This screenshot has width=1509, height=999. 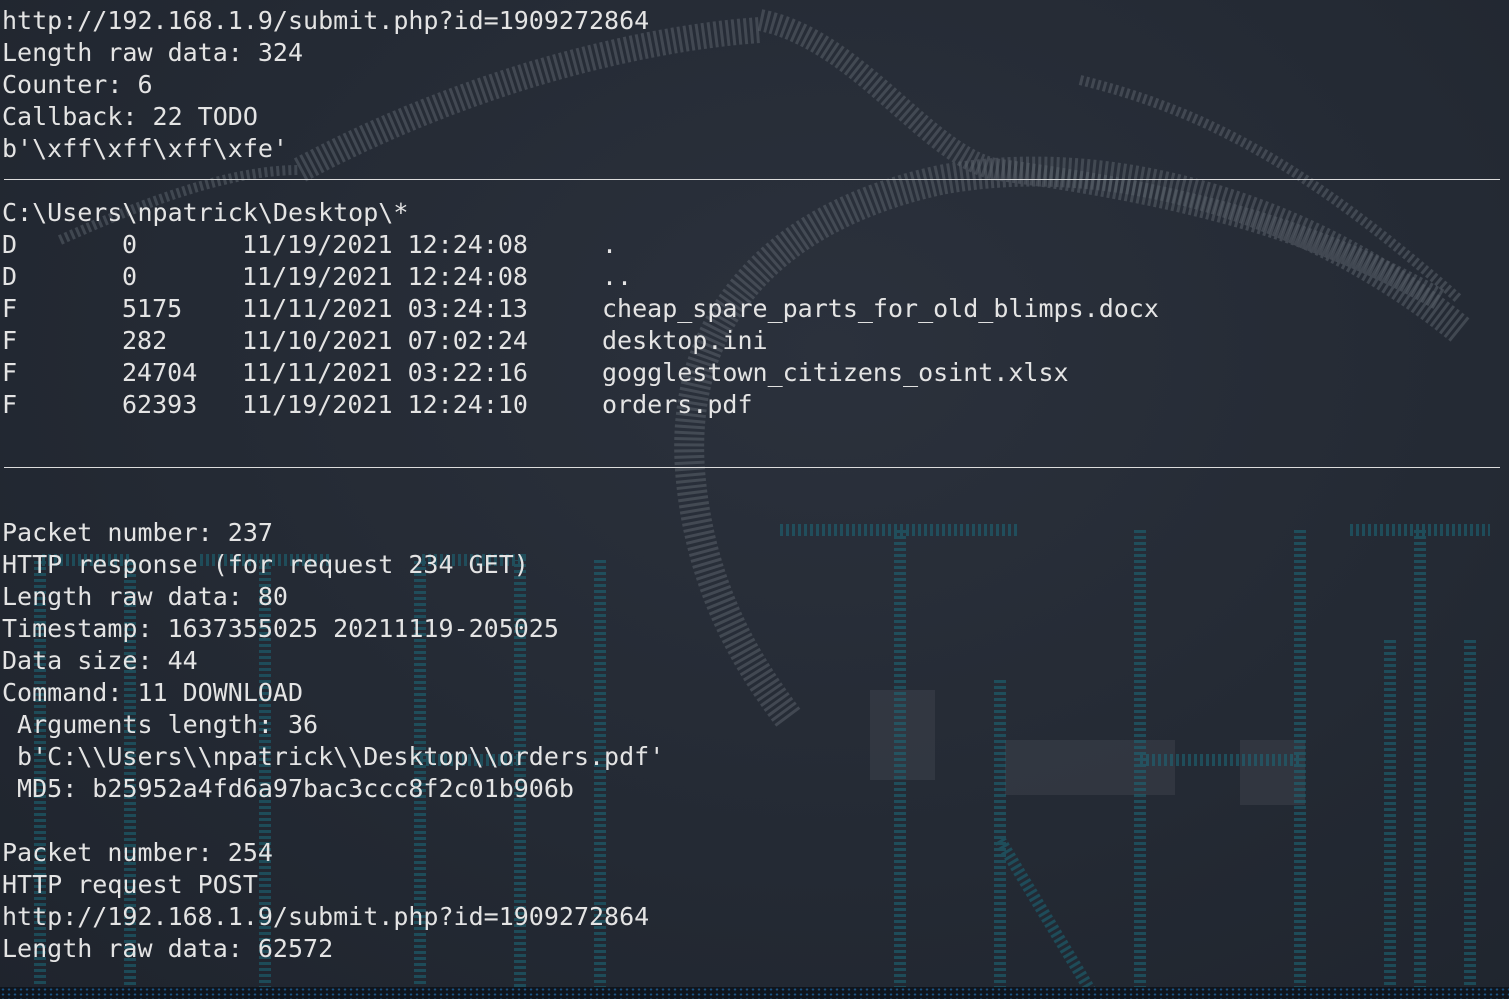 I want to click on packet-number: Packet number: 254, so click(x=137, y=852).